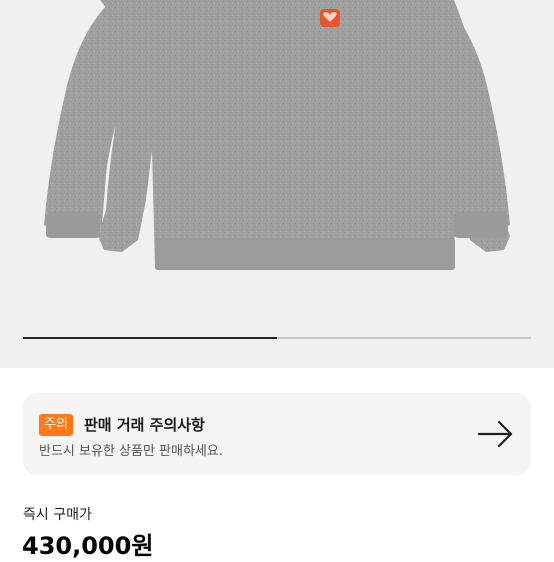 This screenshot has width=554, height=562. I want to click on arrow-right-icon, so click(497, 434).